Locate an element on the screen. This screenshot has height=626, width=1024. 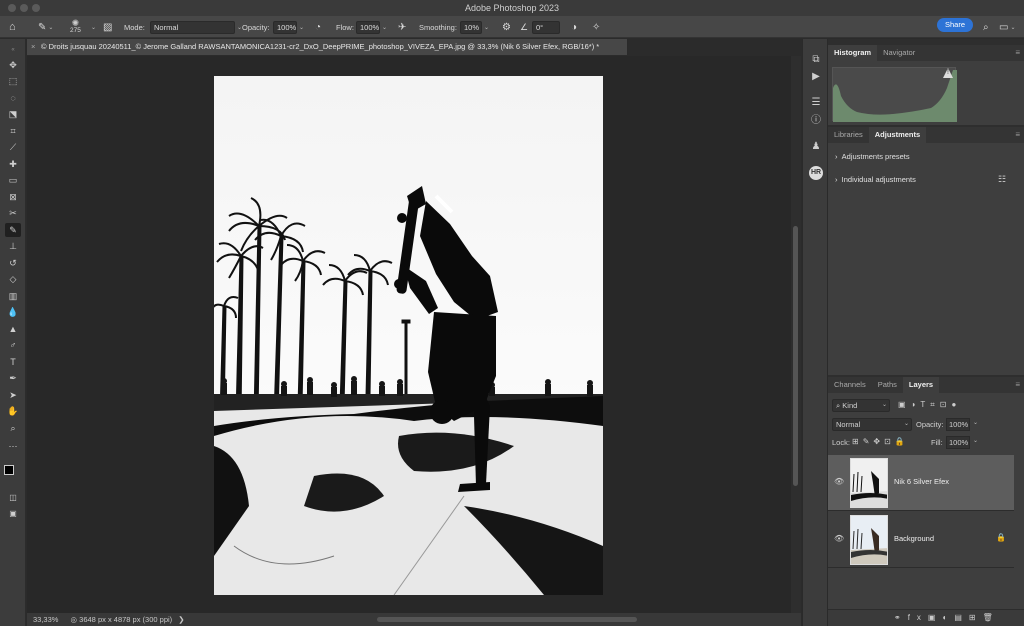
tab-libraries: Libraries is located at coordinates (848, 135).